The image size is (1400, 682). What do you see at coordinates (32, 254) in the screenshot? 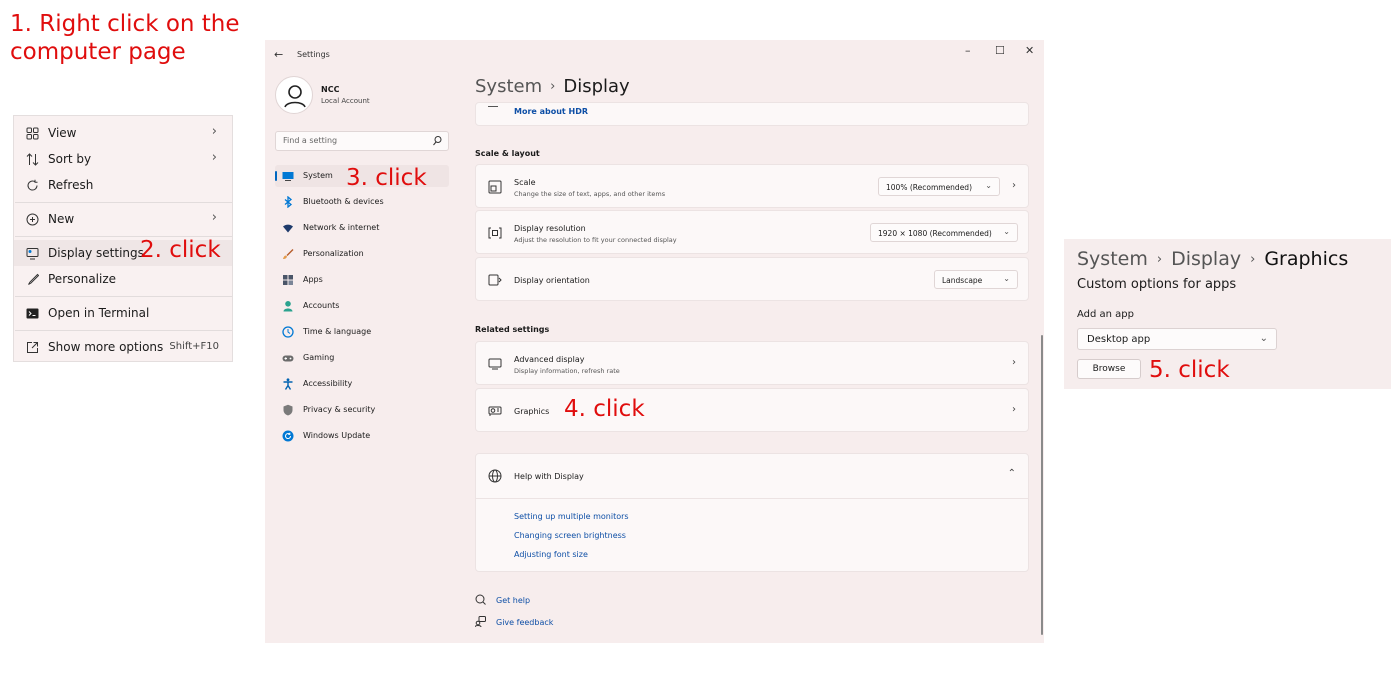
I see `display-settings-icon` at bounding box center [32, 254].